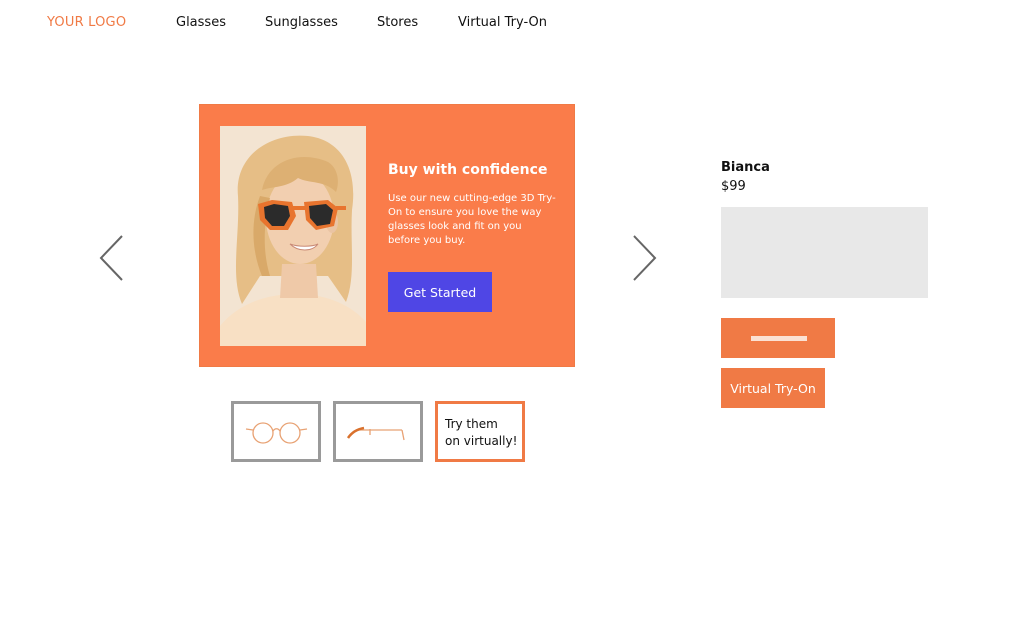  Describe the element at coordinates (773, 388) in the screenshot. I see `virtual-try-on-button: Virtual Try-On` at that location.